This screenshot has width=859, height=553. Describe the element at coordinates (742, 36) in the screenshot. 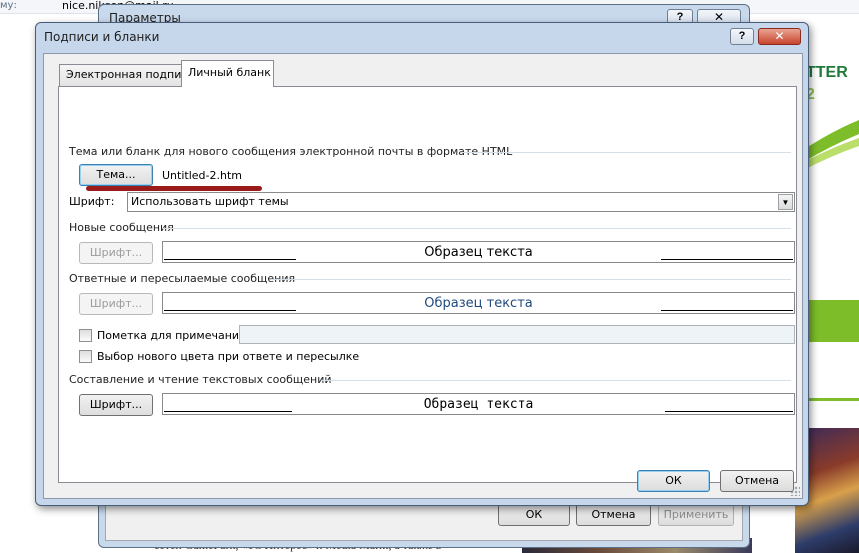

I see `help-button: ?` at that location.